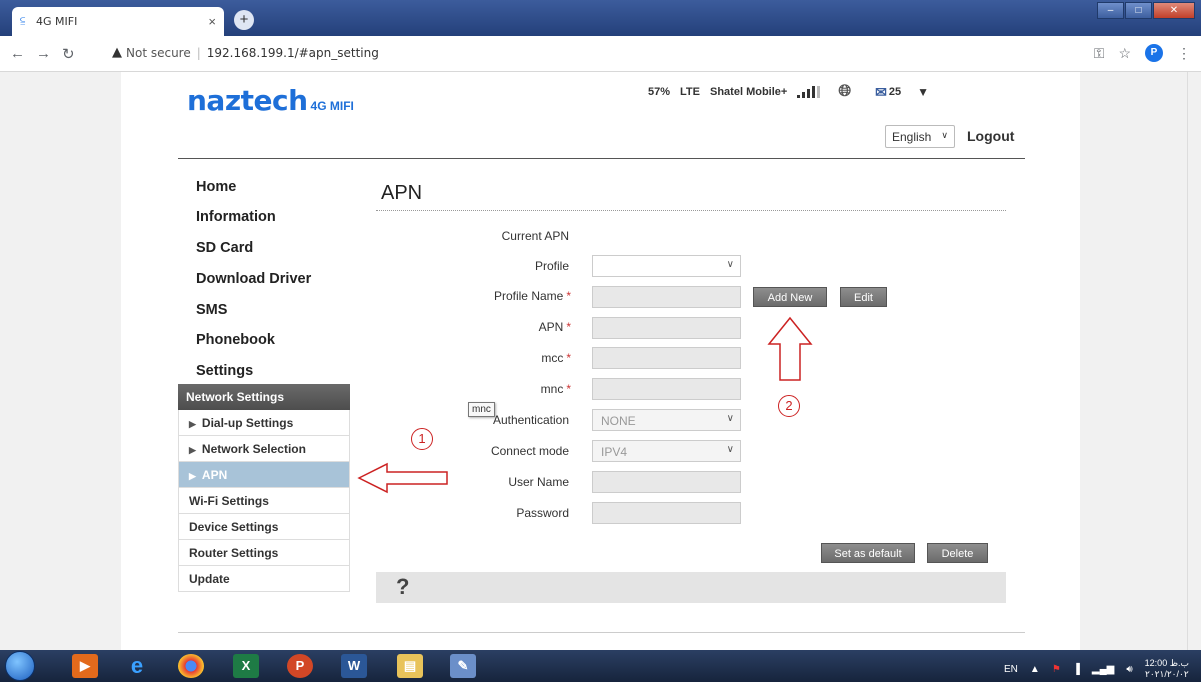  What do you see at coordinates (1035, 669) in the screenshot?
I see `tray-expand-icon: ▲` at bounding box center [1035, 669].